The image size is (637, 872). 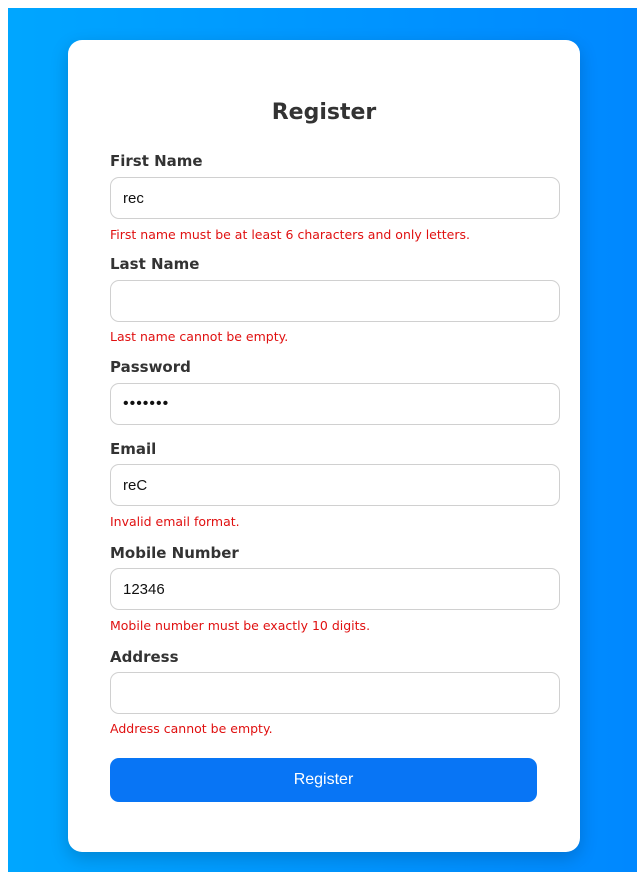 What do you see at coordinates (144, 657) in the screenshot?
I see `address-label: Address` at bounding box center [144, 657].